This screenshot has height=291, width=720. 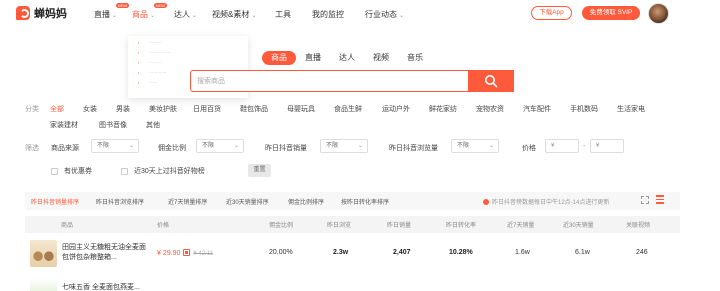 What do you see at coordinates (365, 201) in the screenshot?
I see `sort-tab: 按昨日转化率排序` at bounding box center [365, 201].